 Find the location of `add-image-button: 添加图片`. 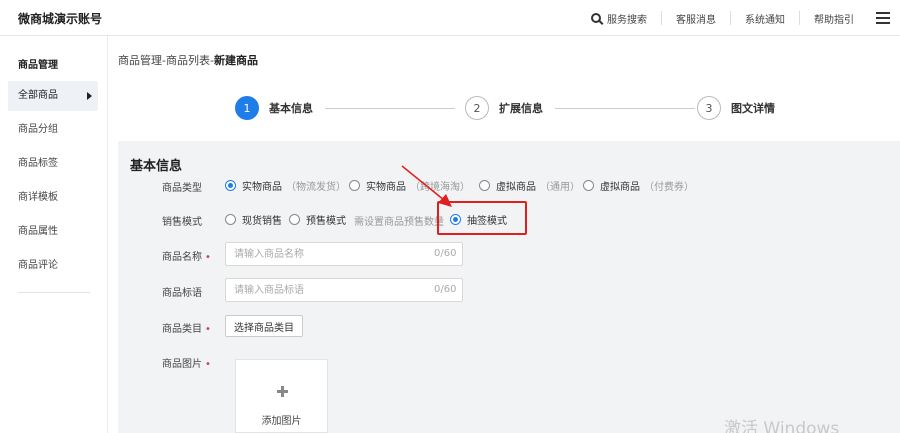

add-image-button: 添加图片 is located at coordinates (281, 396).